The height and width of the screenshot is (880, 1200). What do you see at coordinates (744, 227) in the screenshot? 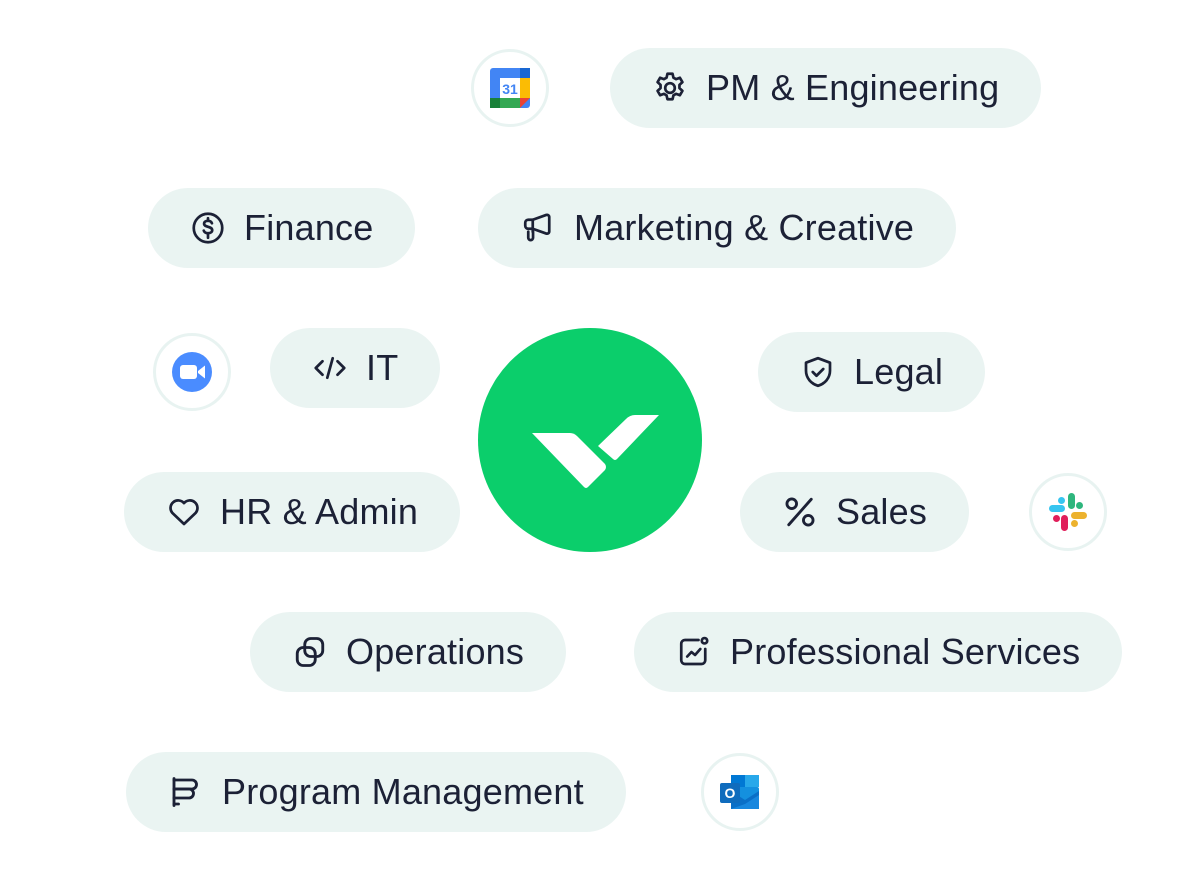
I see `department-label: Marketing & Creative` at bounding box center [744, 227].